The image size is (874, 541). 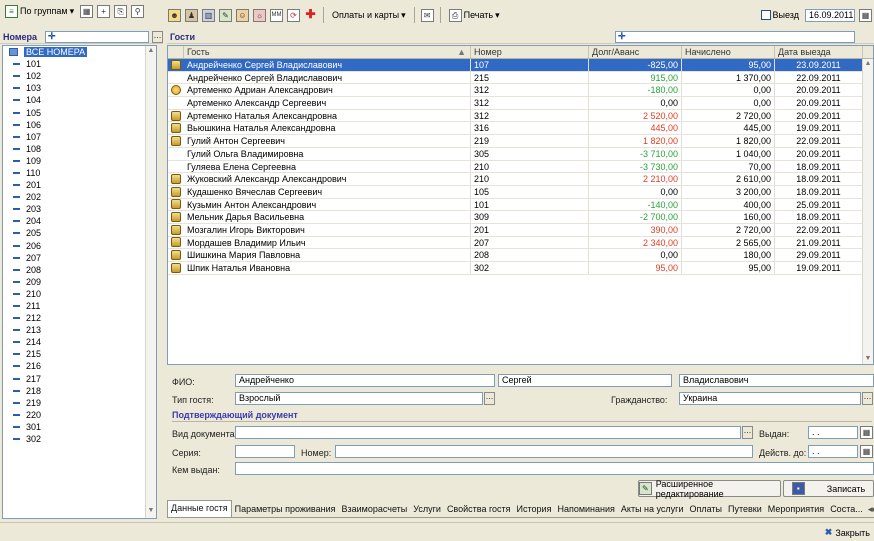 What do you see at coordinates (365, 380) in the screenshot?
I see `last-name-field: Андрейченко` at bounding box center [365, 380].